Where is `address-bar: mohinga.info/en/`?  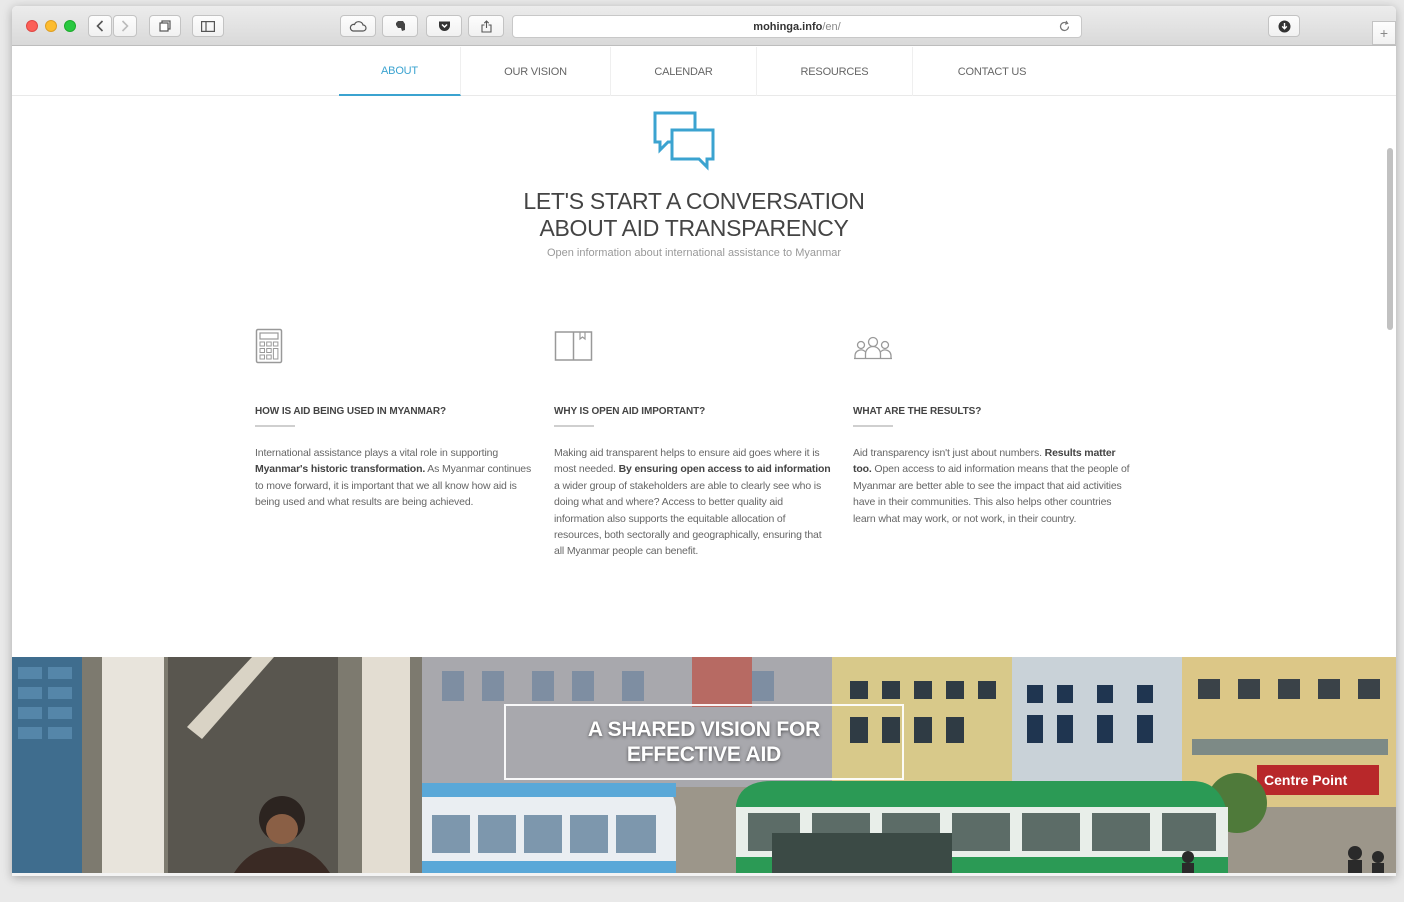
address-bar: mohinga.info/en/ is located at coordinates (797, 26).